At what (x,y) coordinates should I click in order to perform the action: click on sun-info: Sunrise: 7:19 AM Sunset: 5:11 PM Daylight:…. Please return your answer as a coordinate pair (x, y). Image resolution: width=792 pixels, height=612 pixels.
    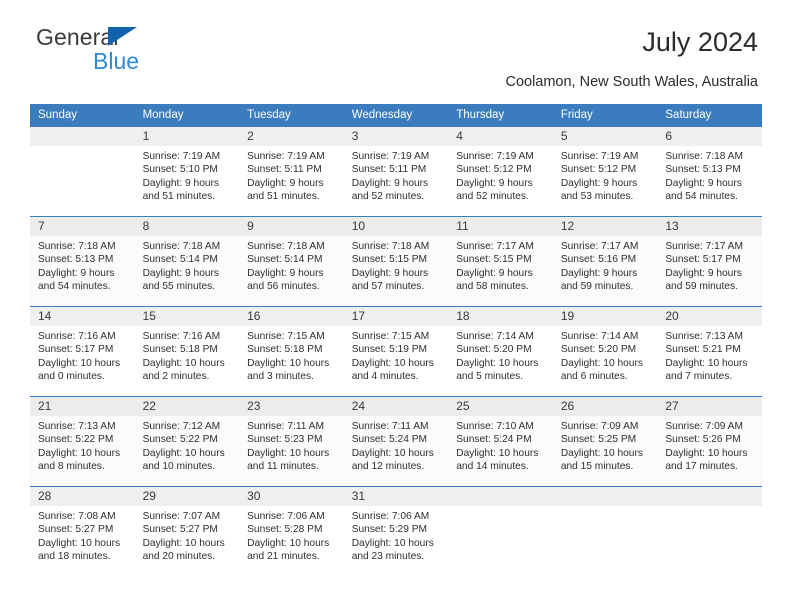
    Looking at the image, I should click on (396, 175).